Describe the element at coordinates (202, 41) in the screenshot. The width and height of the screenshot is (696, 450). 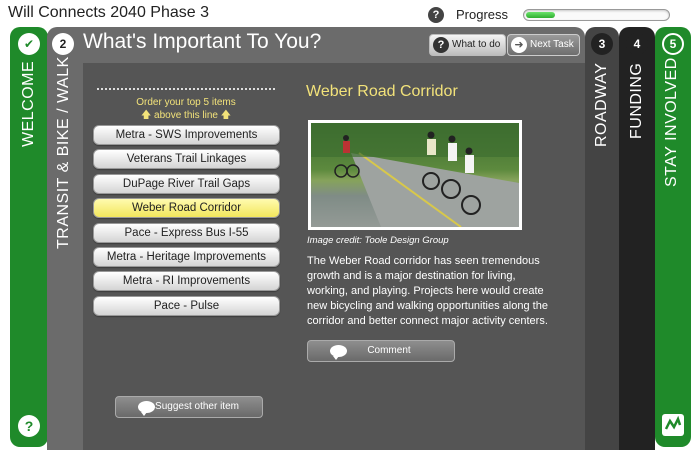
I see `page-title: What's Important To You?` at that location.